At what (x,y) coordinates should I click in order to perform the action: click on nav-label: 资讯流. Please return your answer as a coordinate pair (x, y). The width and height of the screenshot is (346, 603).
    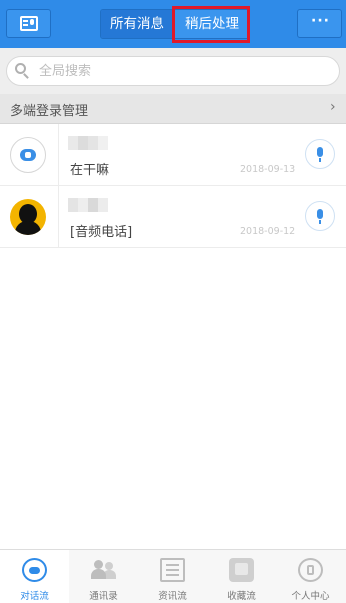
    Looking at the image, I should click on (172, 596).